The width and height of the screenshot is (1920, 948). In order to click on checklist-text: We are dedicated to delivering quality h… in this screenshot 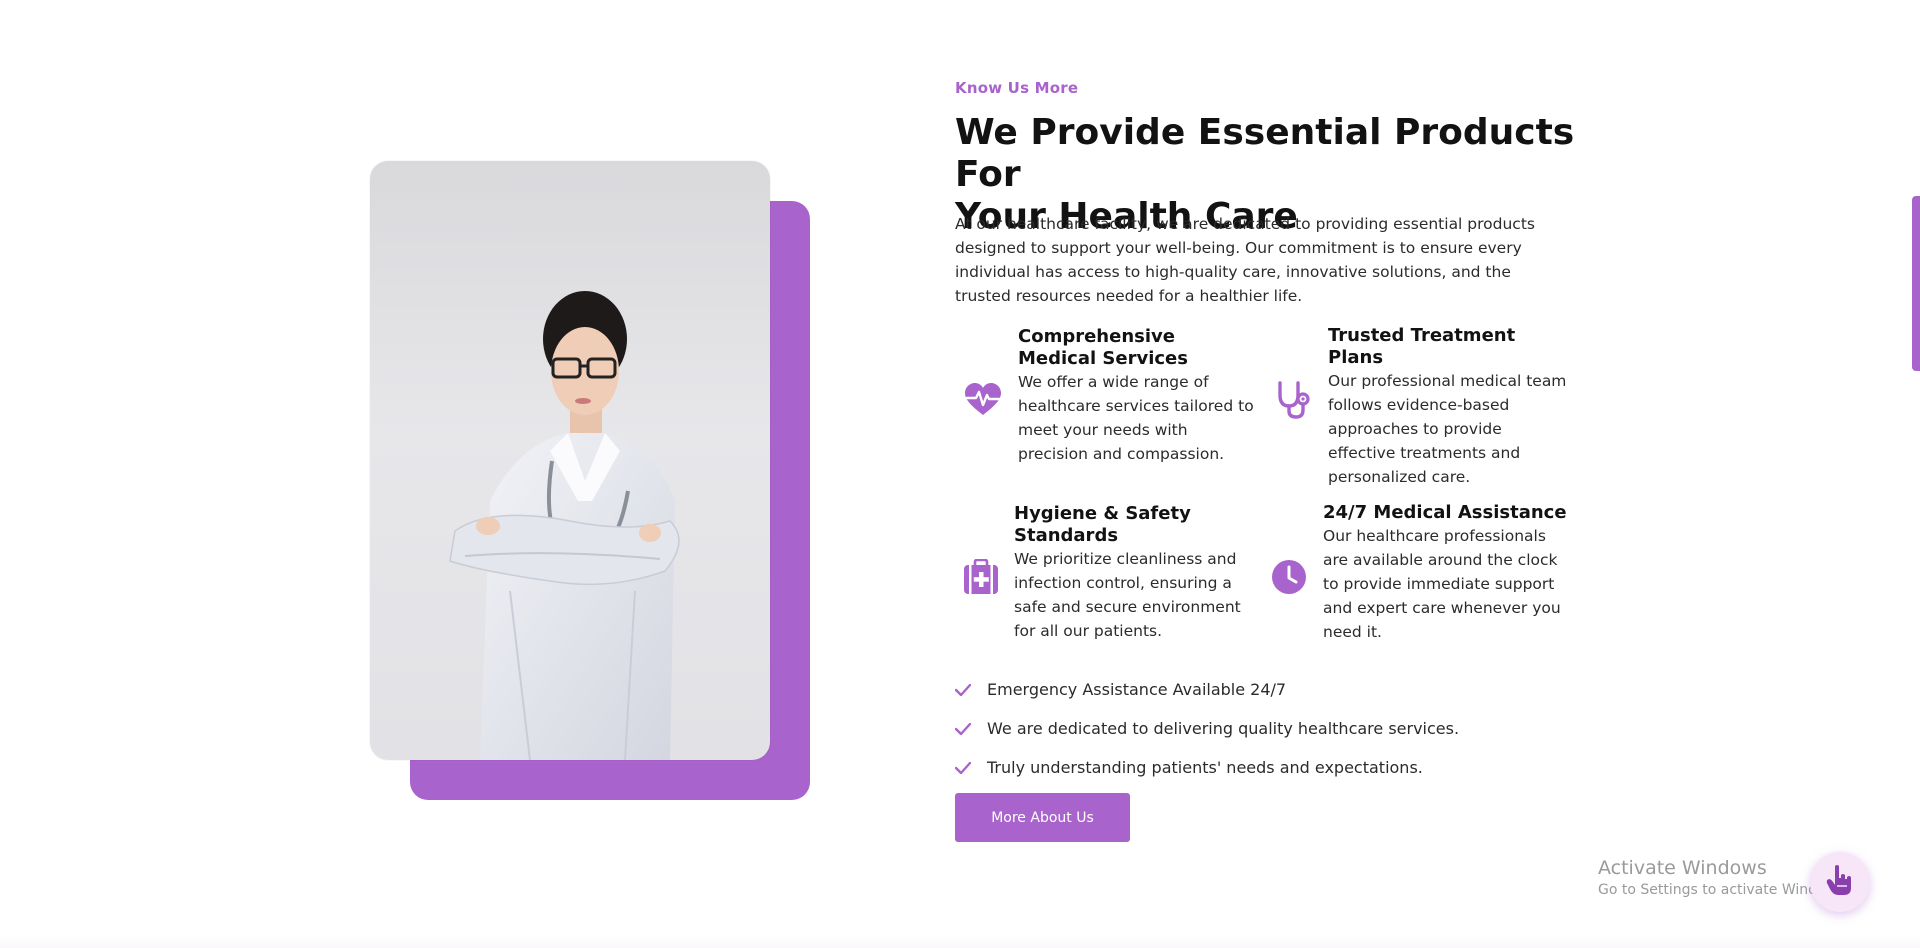, I will do `click(1223, 728)`.